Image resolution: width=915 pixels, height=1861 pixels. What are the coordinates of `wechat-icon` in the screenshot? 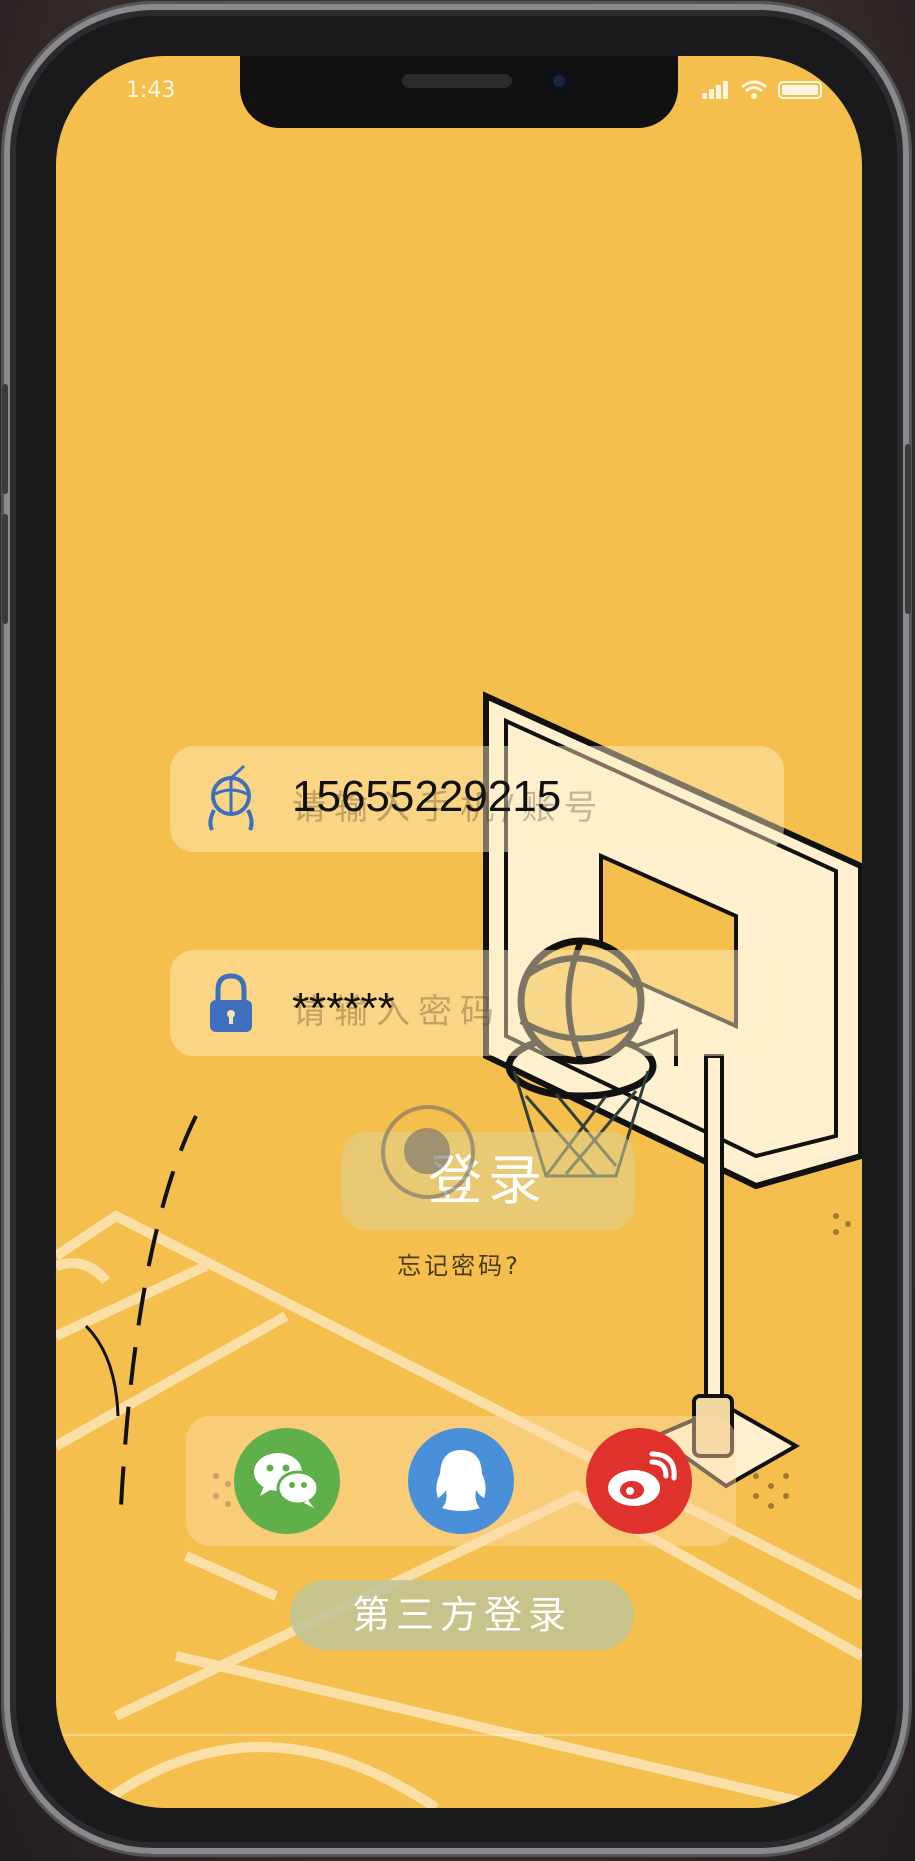 It's located at (287, 1480).